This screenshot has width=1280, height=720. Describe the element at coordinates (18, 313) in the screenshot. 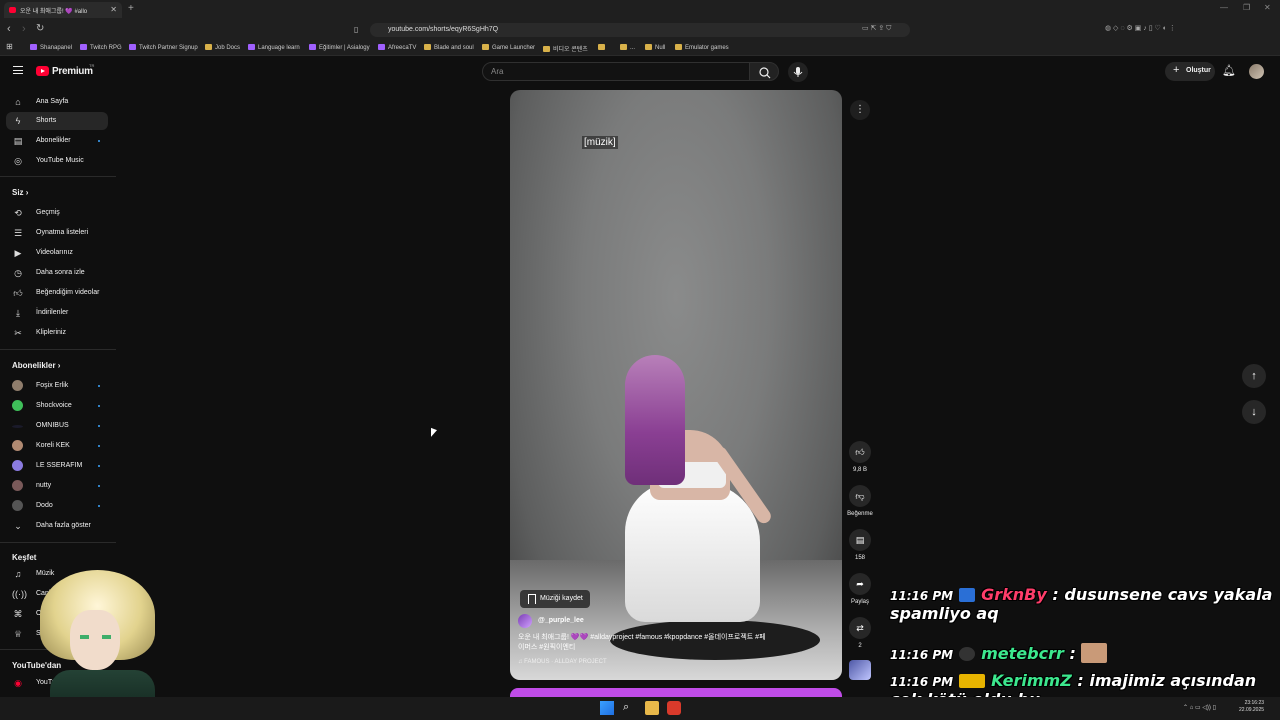

I see `download-icon: ⤓` at that location.